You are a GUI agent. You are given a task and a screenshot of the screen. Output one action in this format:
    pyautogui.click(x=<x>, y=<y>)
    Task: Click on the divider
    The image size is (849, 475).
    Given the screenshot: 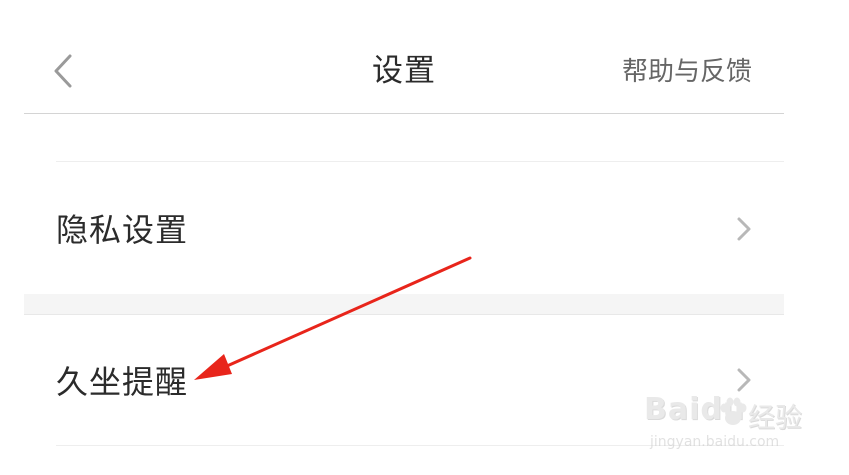 What is the action you would take?
    pyautogui.click(x=420, y=445)
    